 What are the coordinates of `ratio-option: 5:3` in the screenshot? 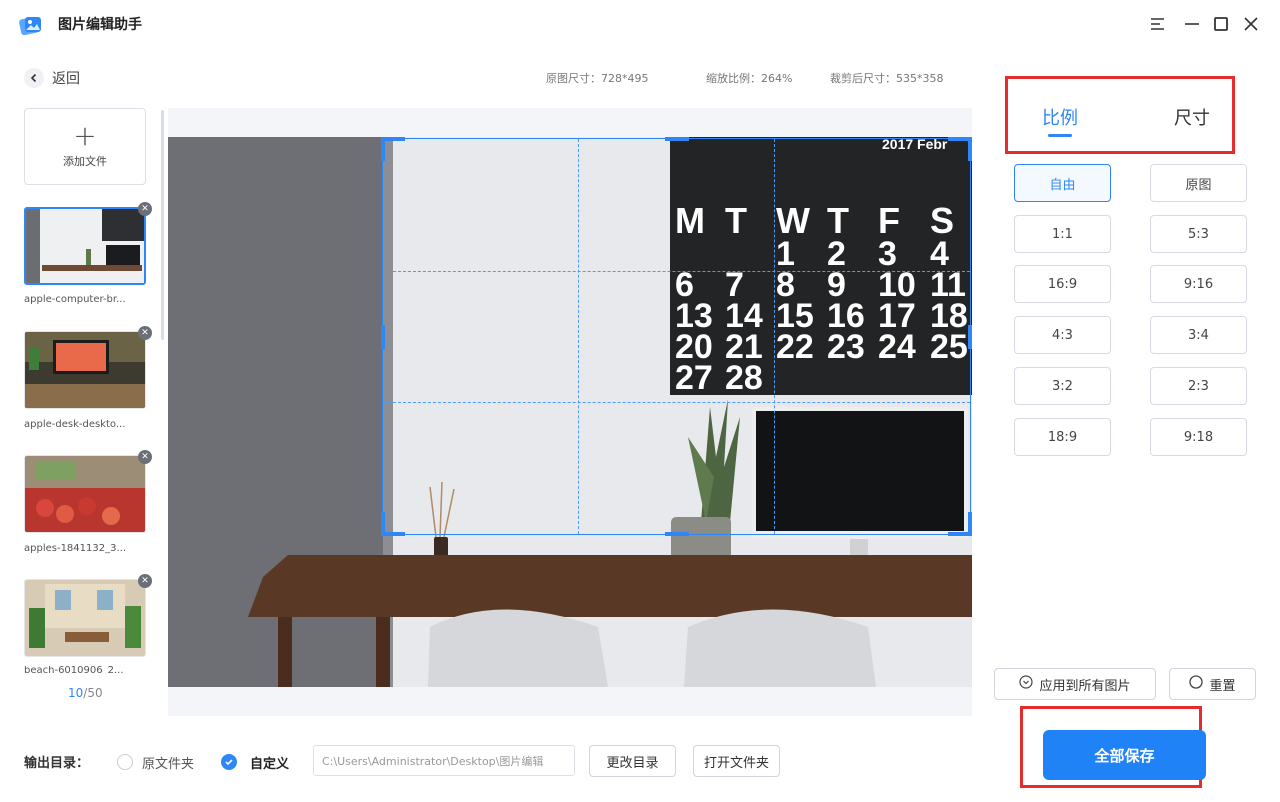 It's located at (1198, 234).